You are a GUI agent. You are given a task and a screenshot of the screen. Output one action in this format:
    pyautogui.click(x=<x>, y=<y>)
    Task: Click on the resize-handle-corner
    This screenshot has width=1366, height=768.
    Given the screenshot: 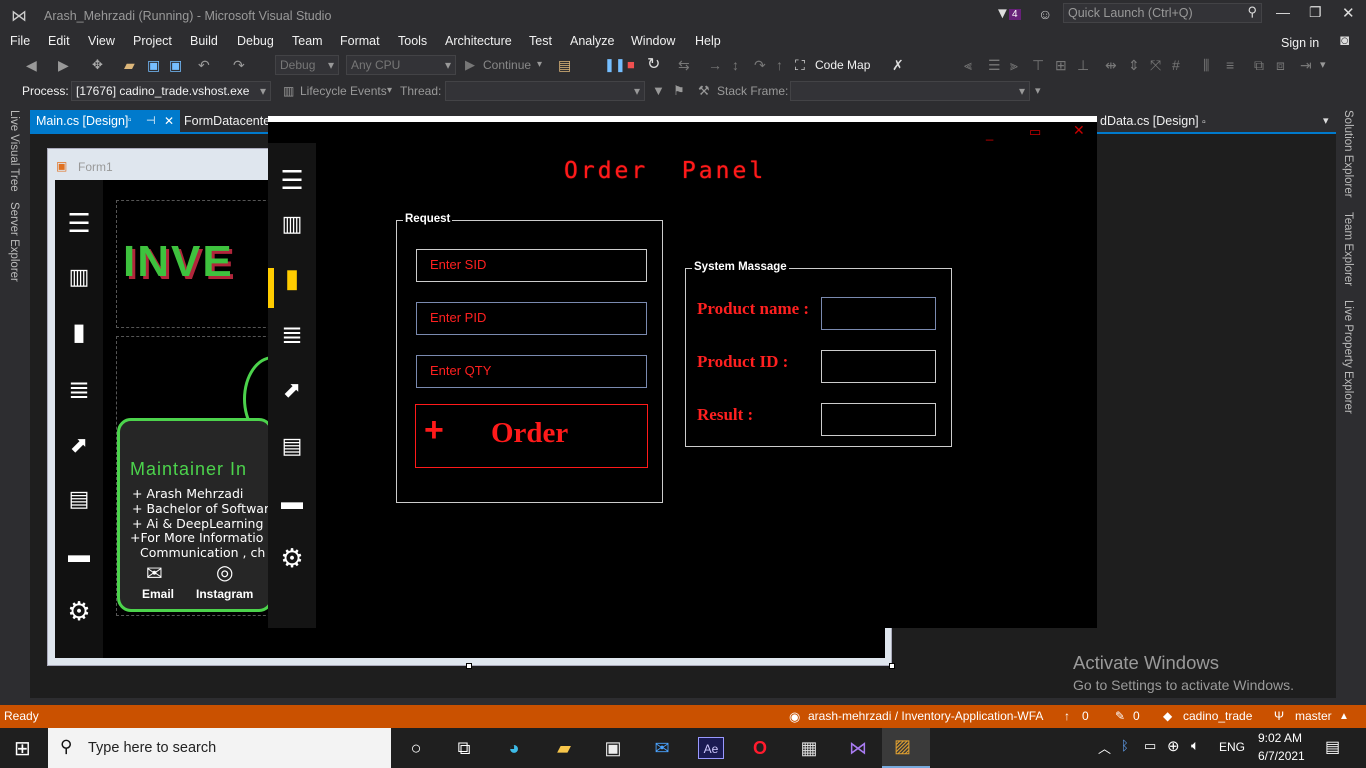 What is the action you would take?
    pyautogui.click(x=892, y=666)
    